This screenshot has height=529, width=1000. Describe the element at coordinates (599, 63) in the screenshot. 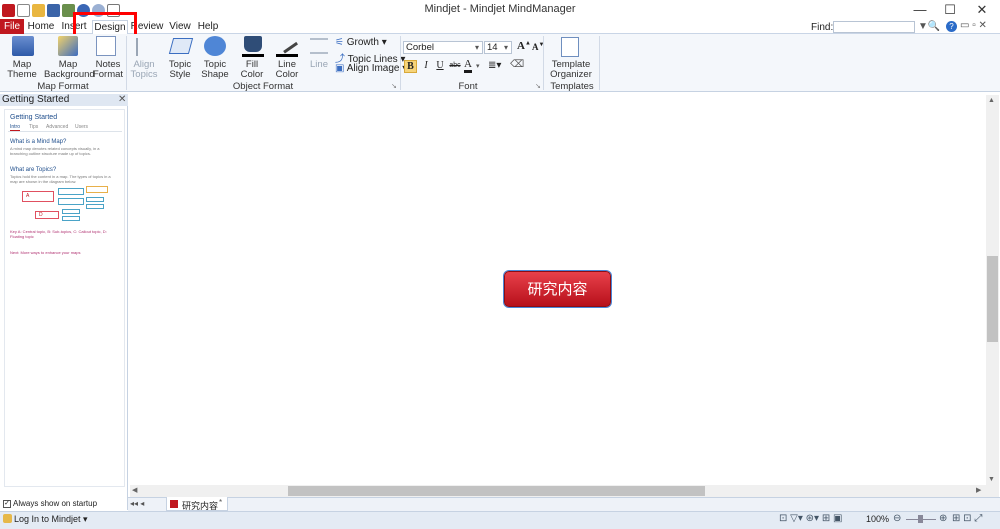

I see `group-separator` at that location.